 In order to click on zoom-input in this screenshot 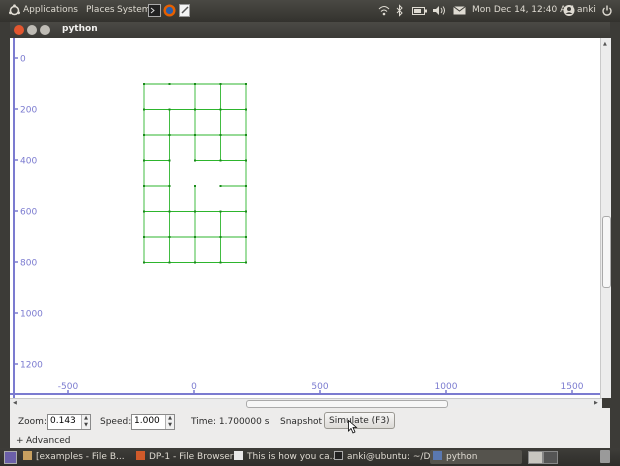, I will do `click(65, 421)`.